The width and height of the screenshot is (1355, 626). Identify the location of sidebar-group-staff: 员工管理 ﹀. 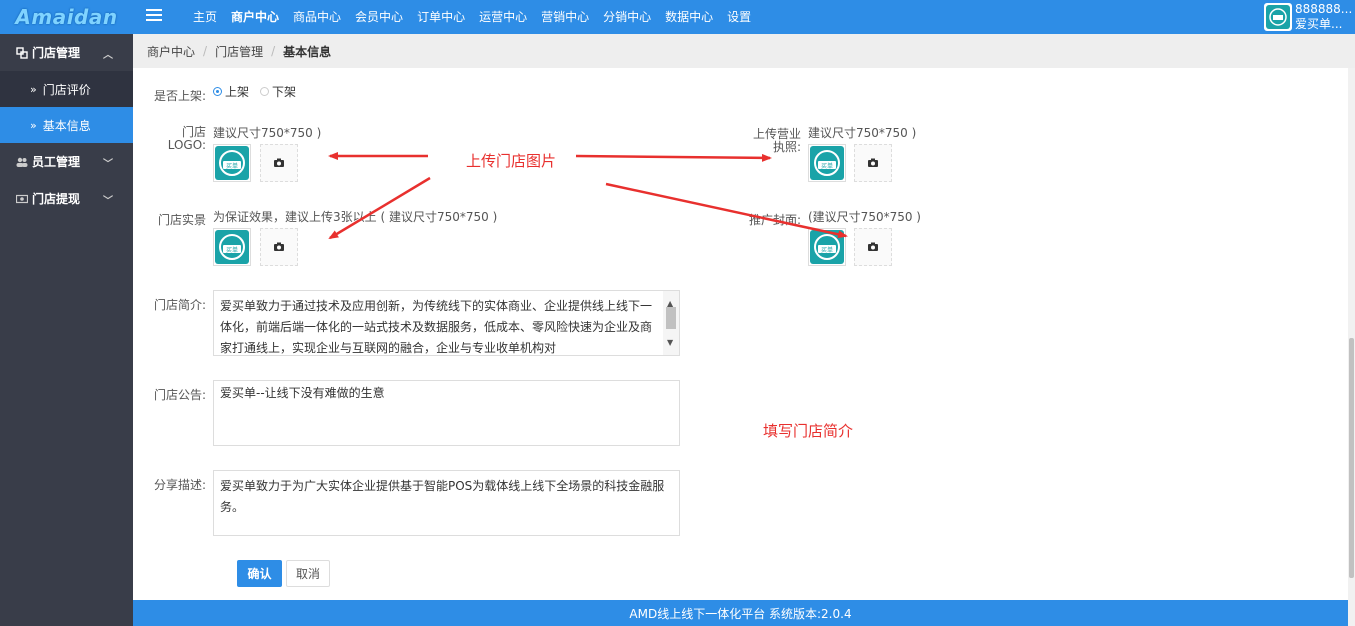
(66, 161).